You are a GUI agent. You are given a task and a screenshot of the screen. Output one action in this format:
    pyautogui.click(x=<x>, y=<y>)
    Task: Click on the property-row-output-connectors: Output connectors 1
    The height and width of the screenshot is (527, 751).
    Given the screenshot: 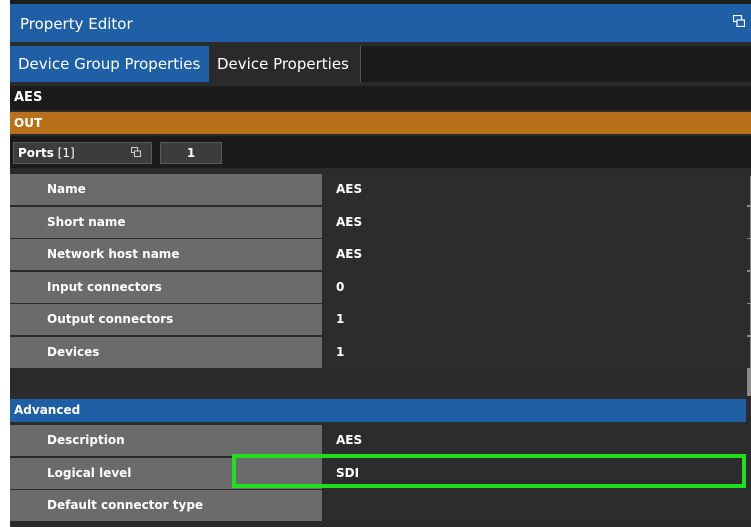 What is the action you would take?
    pyautogui.click(x=380, y=320)
    